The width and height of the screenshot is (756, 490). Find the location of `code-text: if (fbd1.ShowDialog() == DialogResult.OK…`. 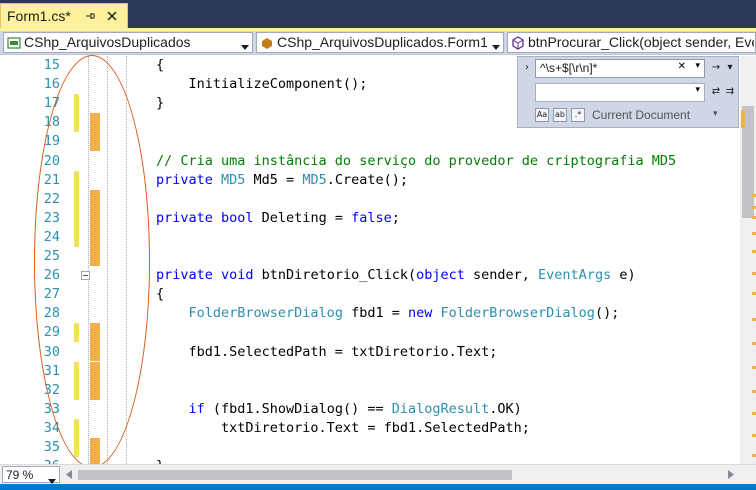

code-text: if (fbd1.ShowDialog() == DialogResult.OK… is located at coordinates (339, 409).